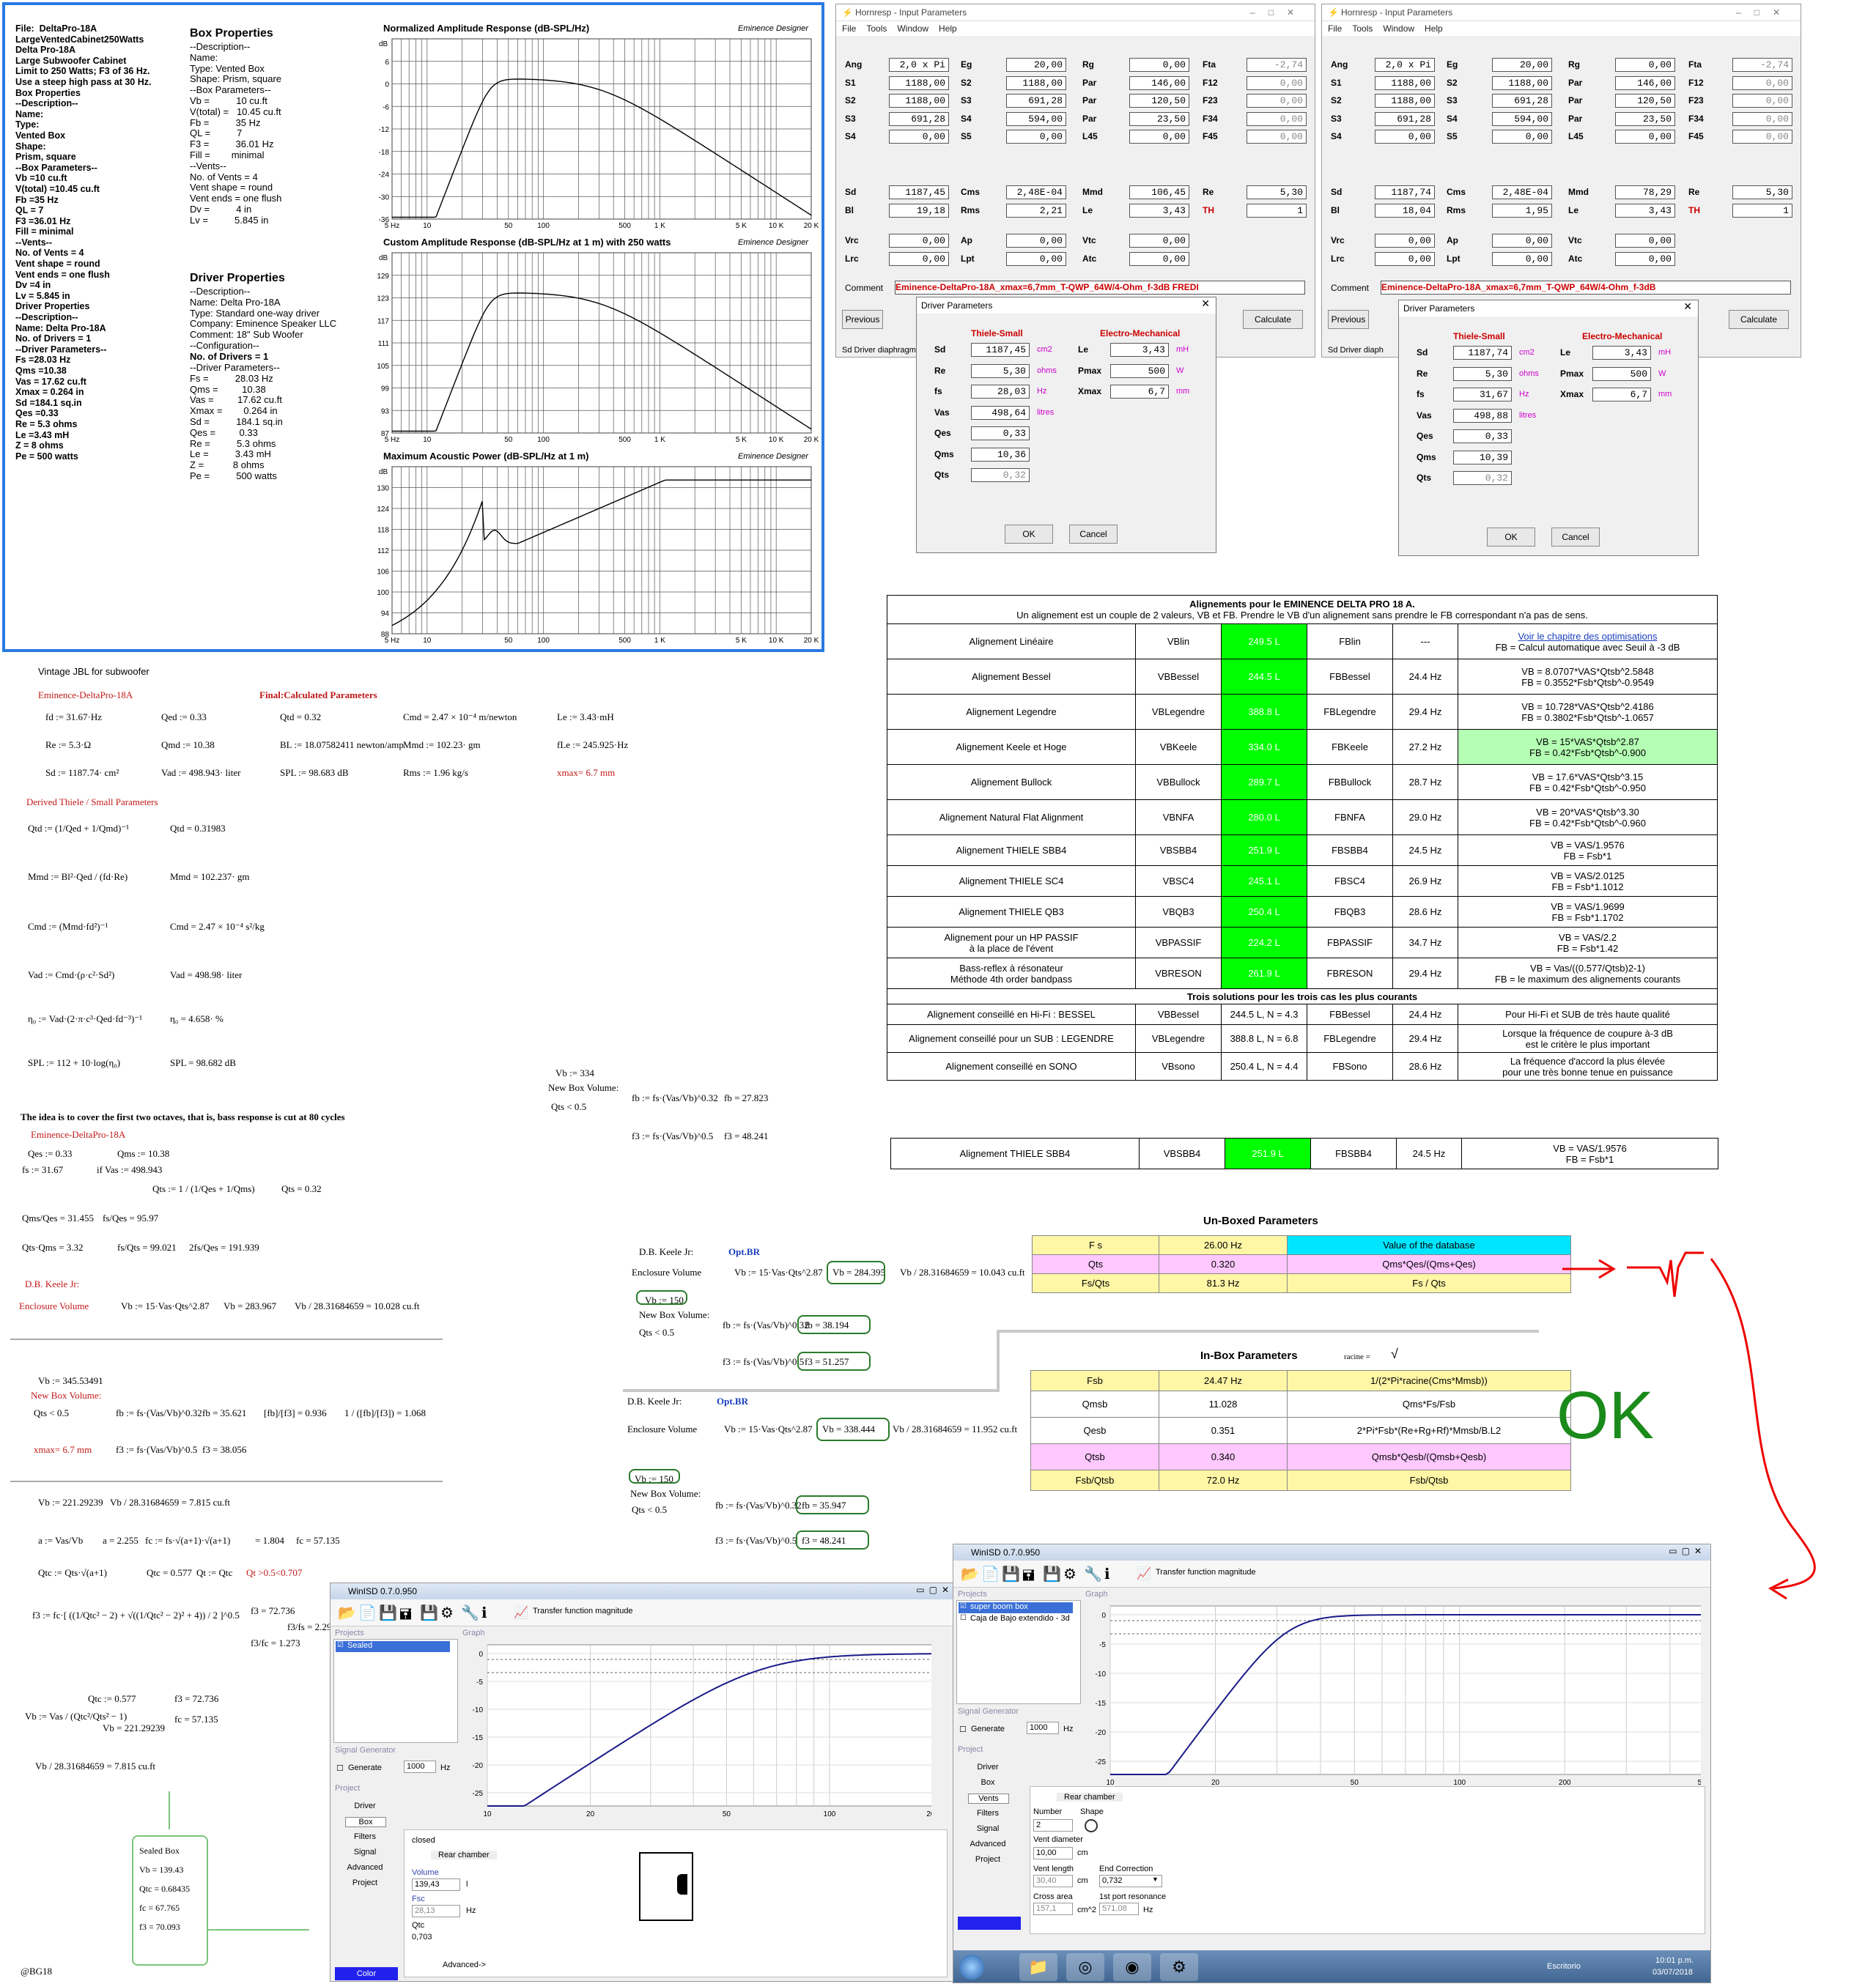 This screenshot has height=1984, width=1876. I want to click on project-item: ☐ Caja de Bajo extendido - 3d, so click(1014, 1619).